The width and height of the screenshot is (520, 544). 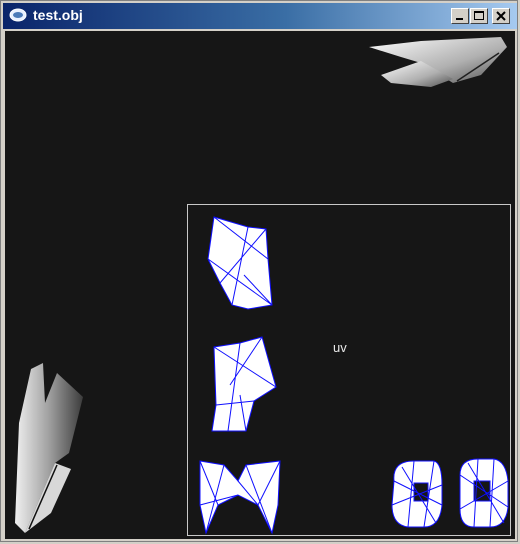 I want to click on maximize-button, so click(x=479, y=16).